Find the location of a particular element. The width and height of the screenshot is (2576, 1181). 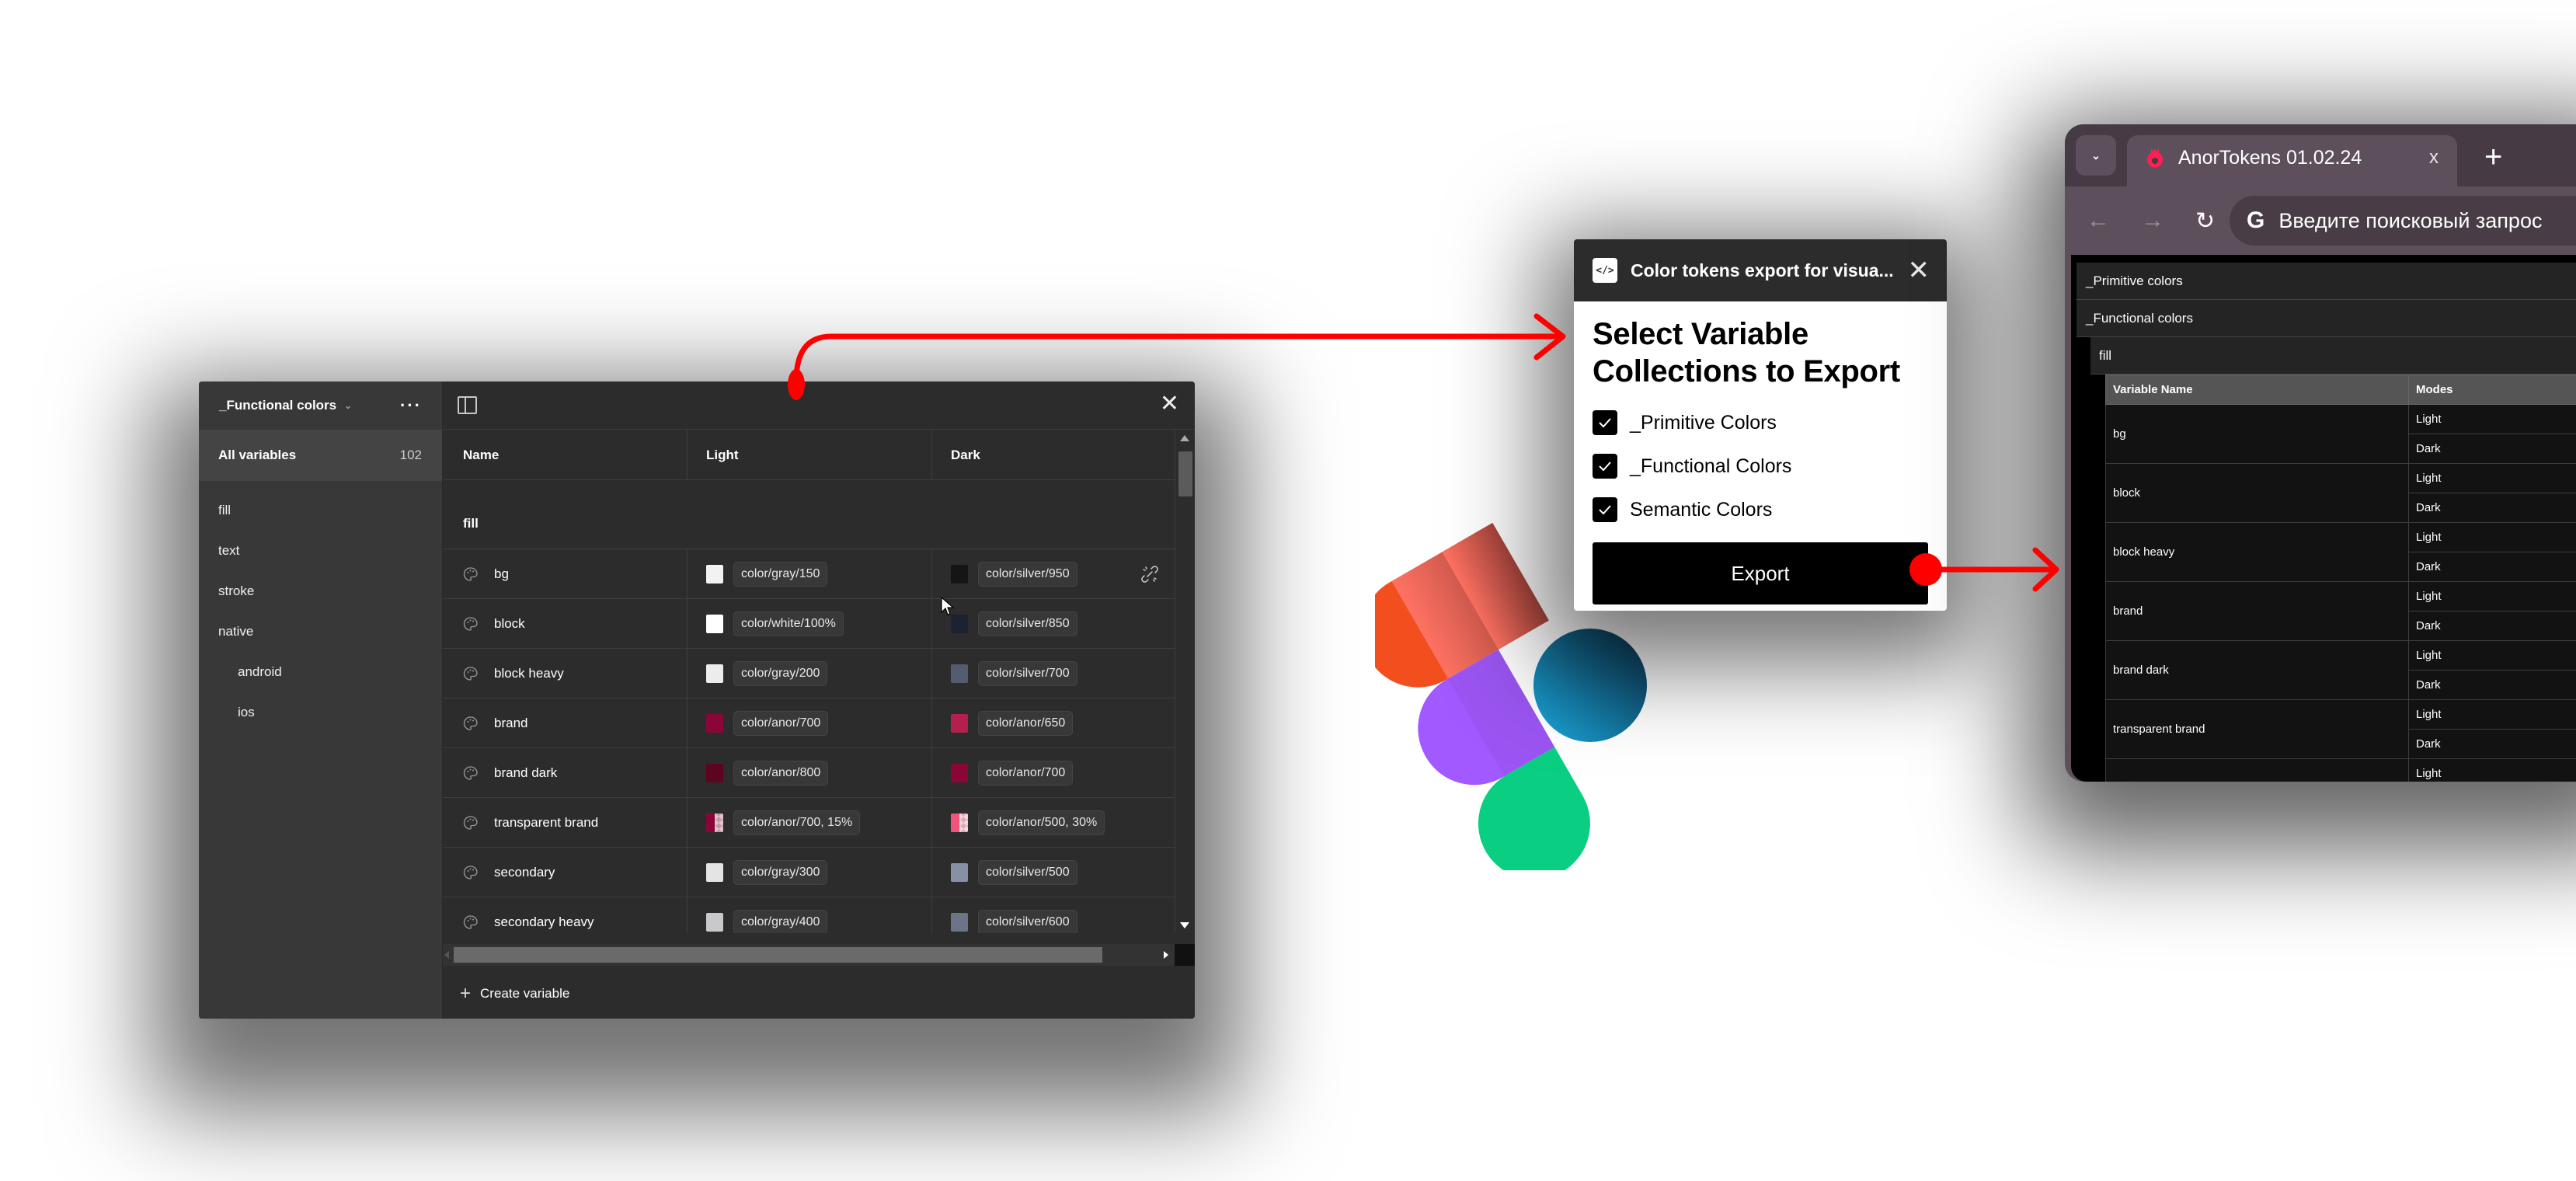

dark-value-cell: color/anor/700 is located at coordinates (1053, 772).